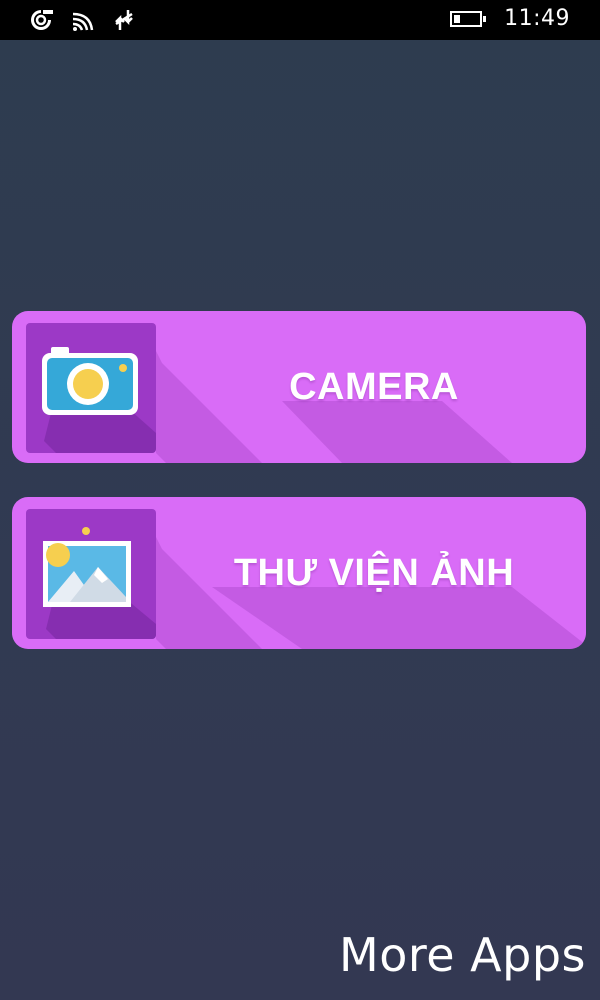 This screenshot has height=1000, width=600. What do you see at coordinates (99, 400) in the screenshot?
I see `camera-icon` at bounding box center [99, 400].